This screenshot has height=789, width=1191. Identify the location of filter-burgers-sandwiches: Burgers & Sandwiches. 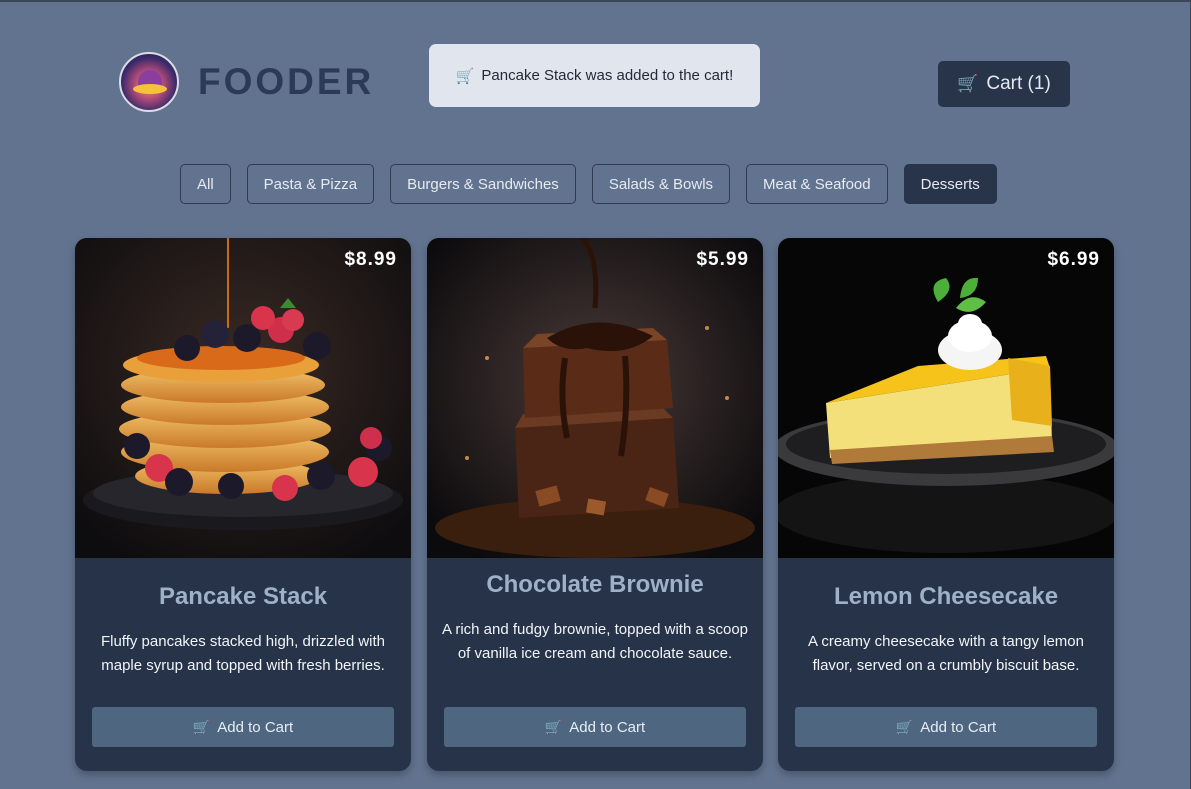
(483, 184).